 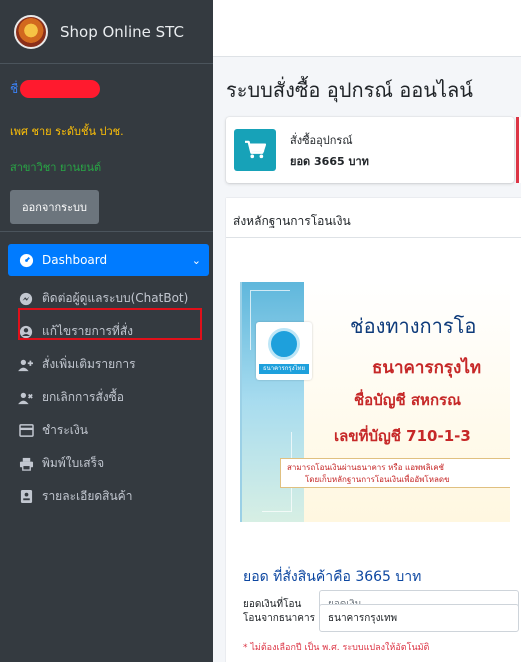 What do you see at coordinates (377, 479) in the screenshot?
I see `banner-note-line: โดยเก็บหลักฐานการโอนเงินเพื่ออัพโหลดข` at bounding box center [377, 479].